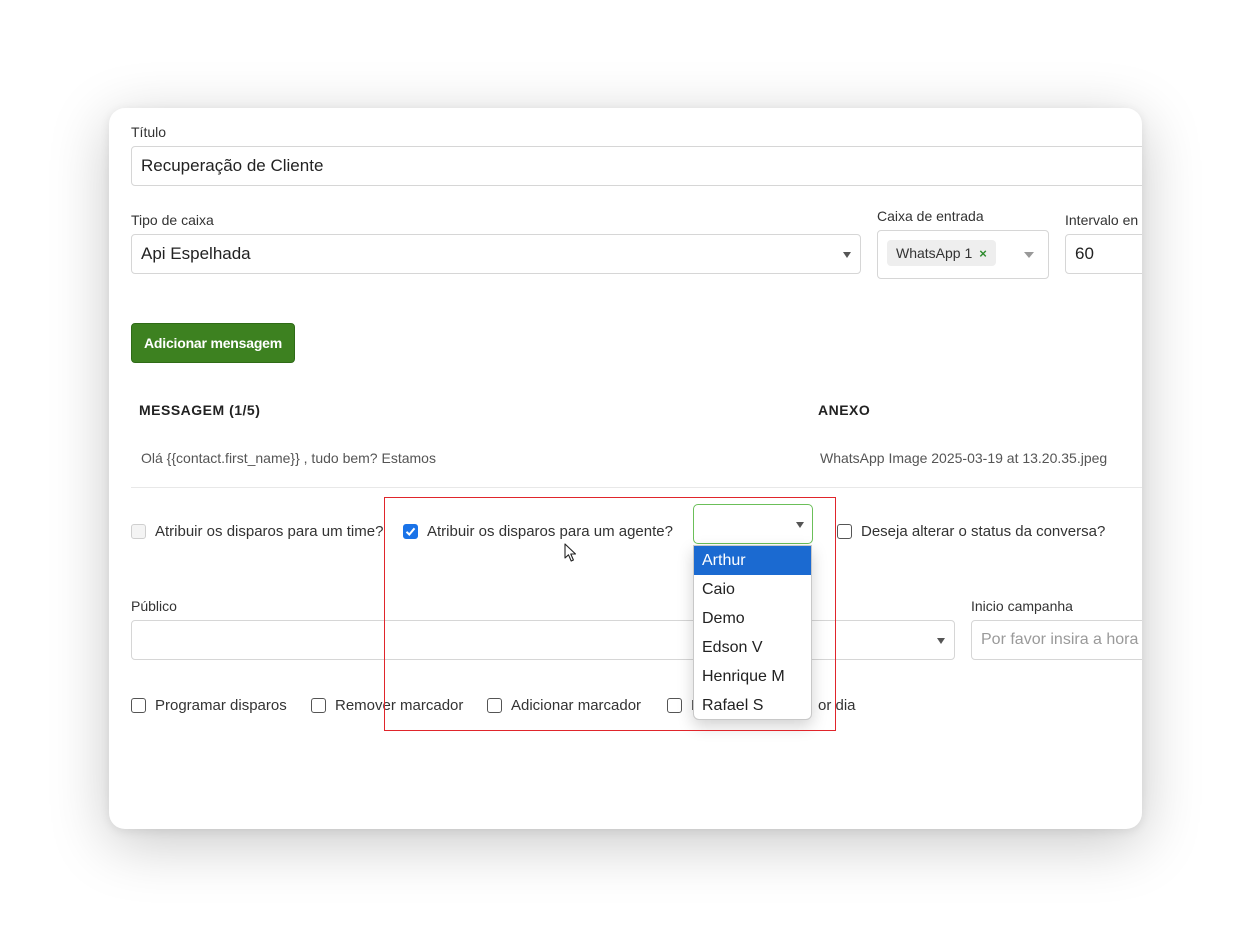 The width and height of the screenshot is (1250, 938). What do you see at coordinates (149, 132) in the screenshot?
I see `title-label: Título` at bounding box center [149, 132].